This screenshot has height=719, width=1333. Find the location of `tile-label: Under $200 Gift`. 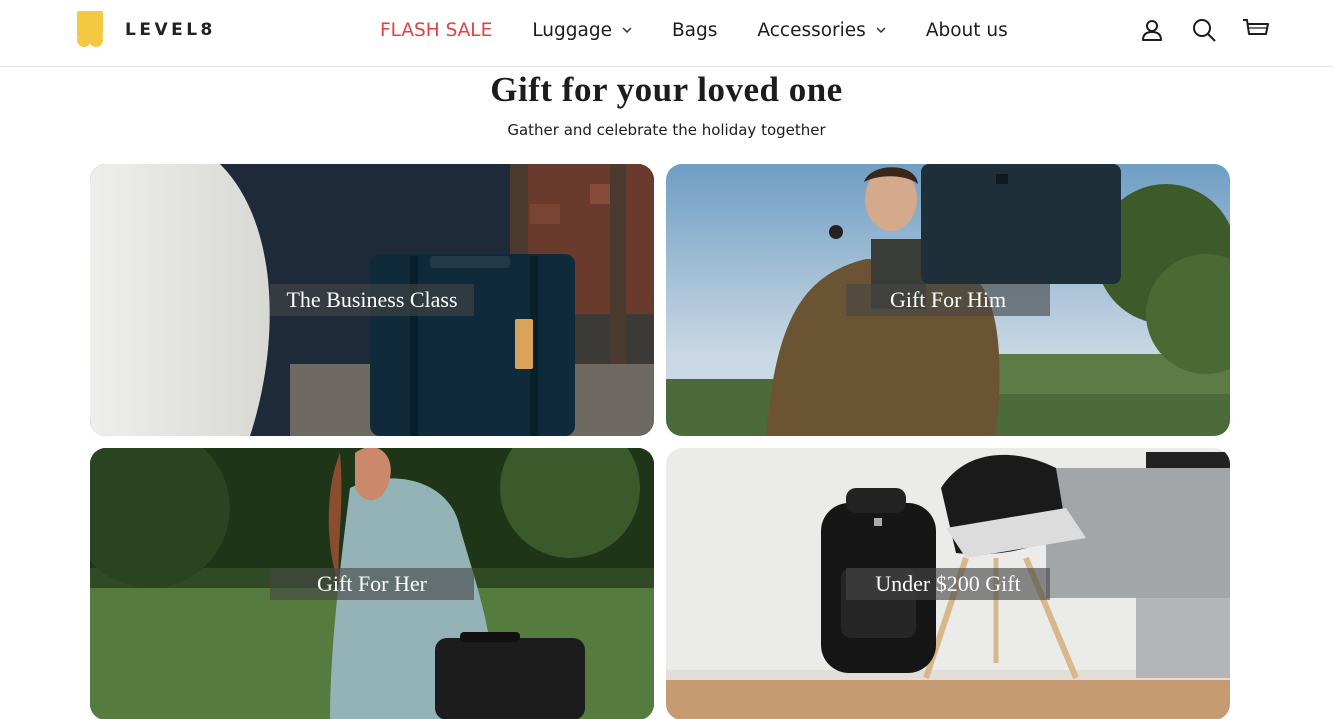

tile-label: Under $200 Gift is located at coordinates (948, 584).